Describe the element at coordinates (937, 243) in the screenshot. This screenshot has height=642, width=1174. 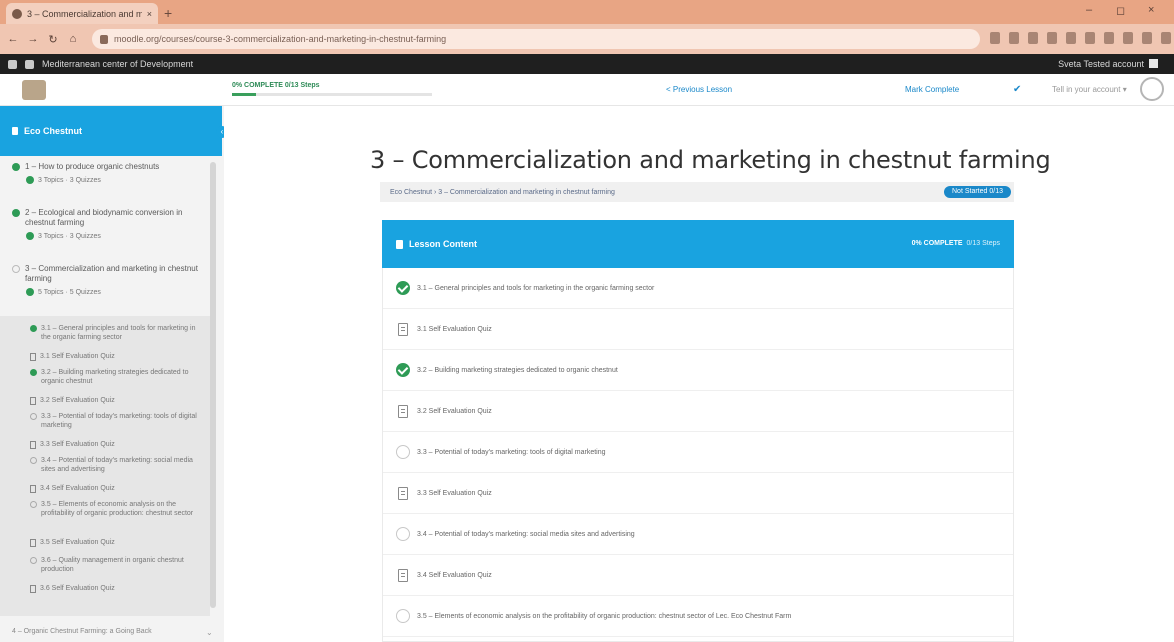
I see `content-status-label: 0% COMPLETE` at that location.